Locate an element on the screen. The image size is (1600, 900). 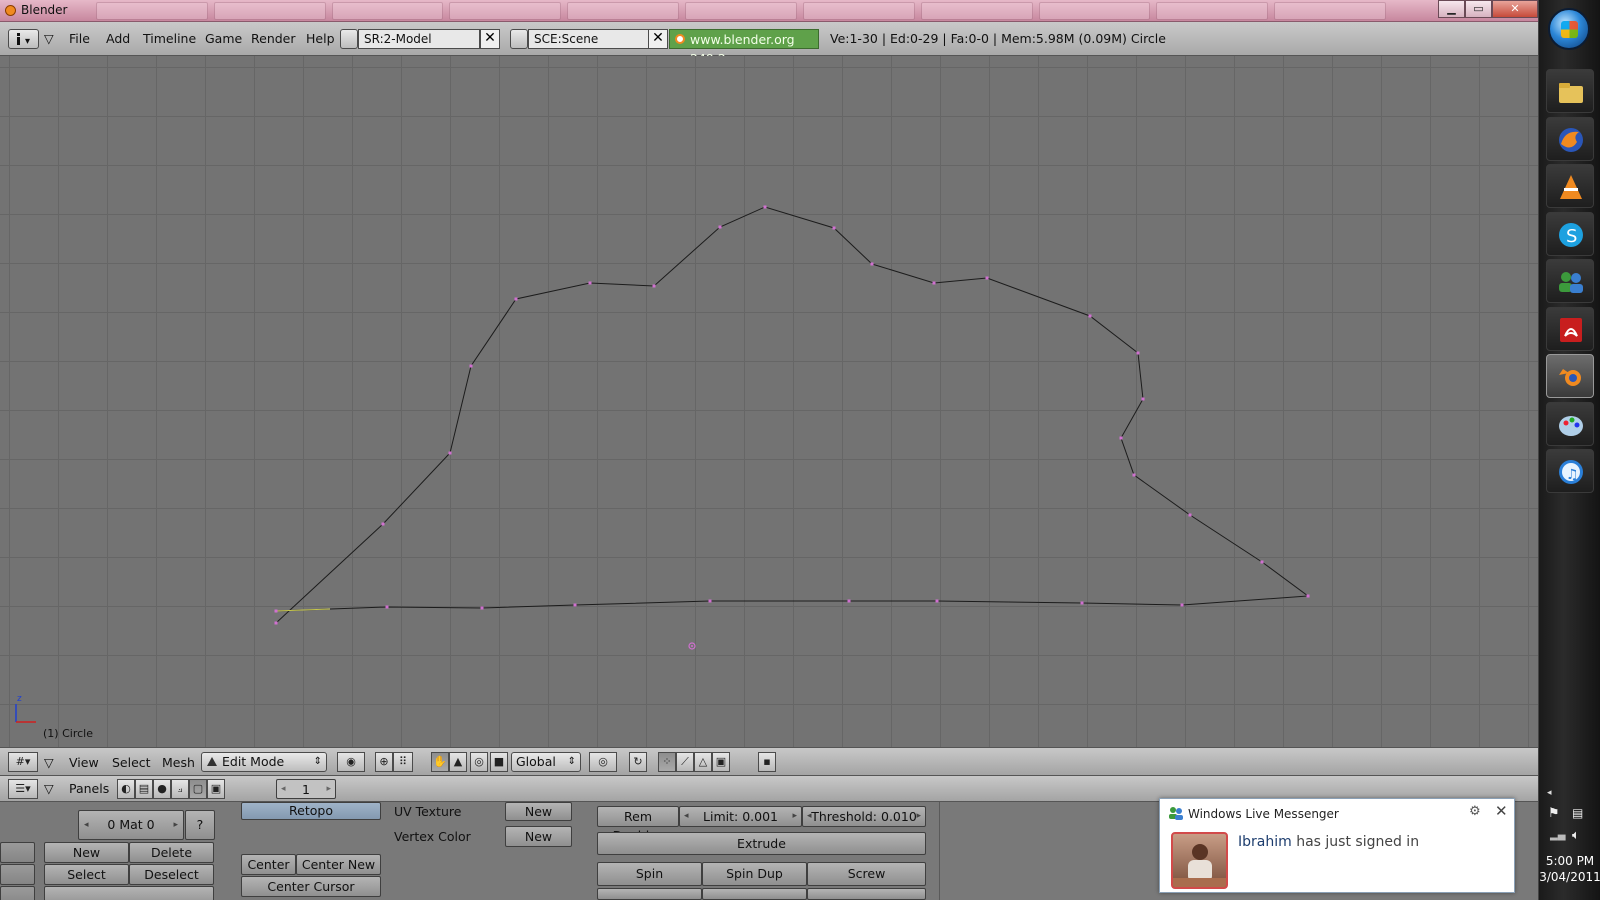
retopo-button: Retopo is located at coordinates (311, 811).